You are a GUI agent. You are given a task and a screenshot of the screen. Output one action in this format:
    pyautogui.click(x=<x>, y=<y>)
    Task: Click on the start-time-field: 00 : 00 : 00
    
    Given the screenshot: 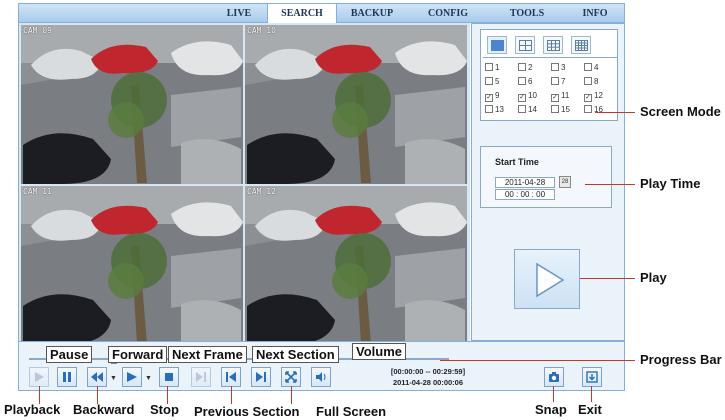 What is the action you would take?
    pyautogui.click(x=525, y=194)
    